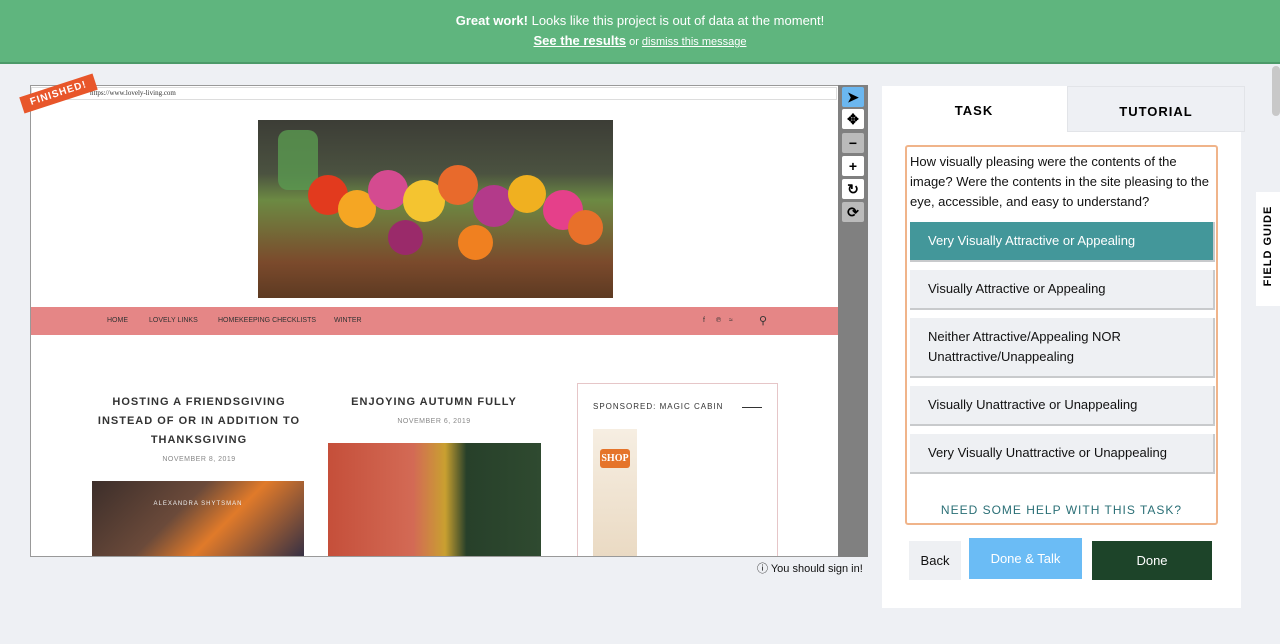  Describe the element at coordinates (199, 459) in the screenshot. I see `post-date: NOVEMBER 8, 2019` at that location.